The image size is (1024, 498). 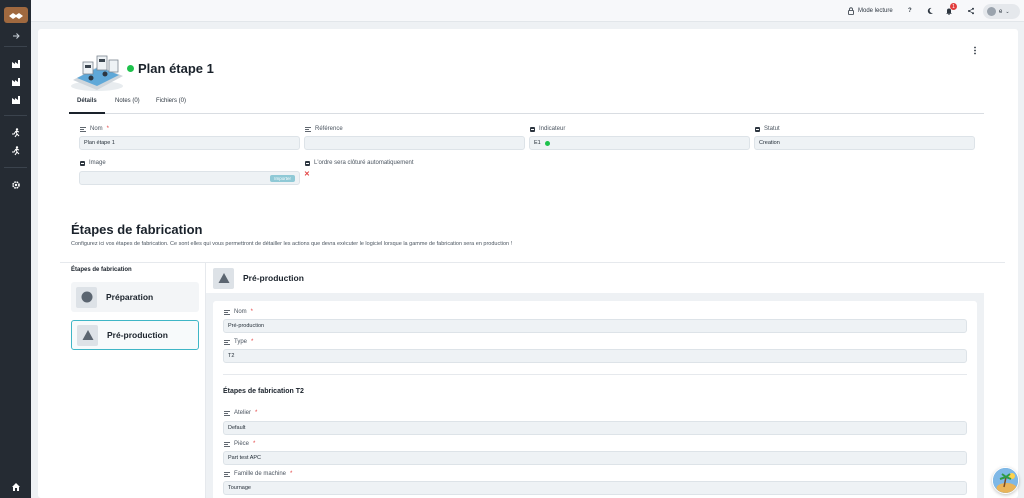 I want to click on famille-value: Tournage, so click(x=239, y=488).